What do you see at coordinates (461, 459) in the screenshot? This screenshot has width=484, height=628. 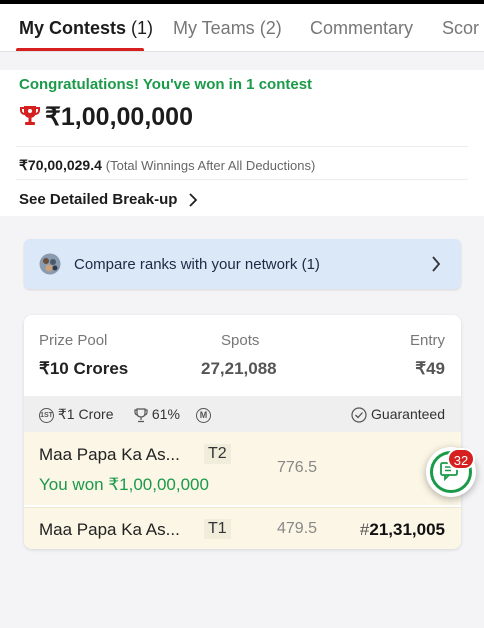 I see `chat-unread-badge: 32` at bounding box center [461, 459].